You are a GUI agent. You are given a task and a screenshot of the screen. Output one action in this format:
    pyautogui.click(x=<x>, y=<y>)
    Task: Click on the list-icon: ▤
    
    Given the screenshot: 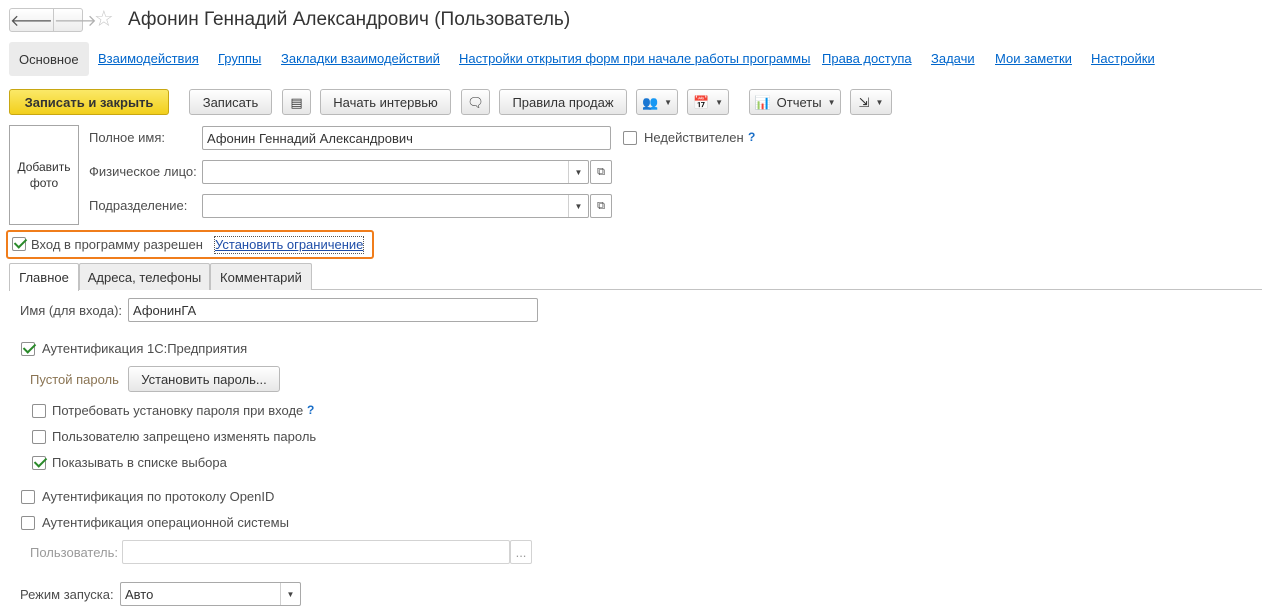 What is the action you would take?
    pyautogui.click(x=296, y=102)
    